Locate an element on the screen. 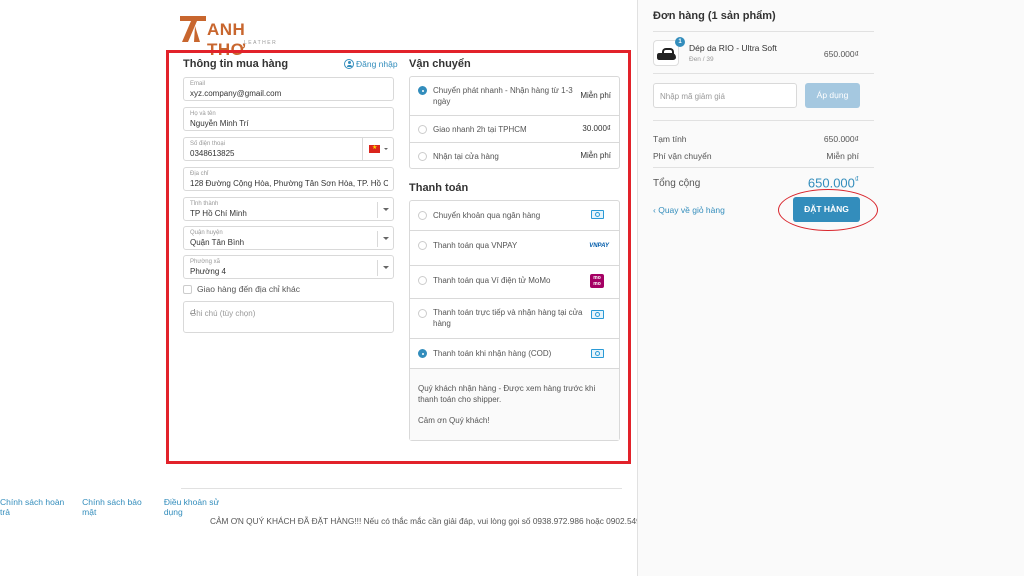  name-field: Họ và tên Nguyễn Minh Trí is located at coordinates (288, 119).